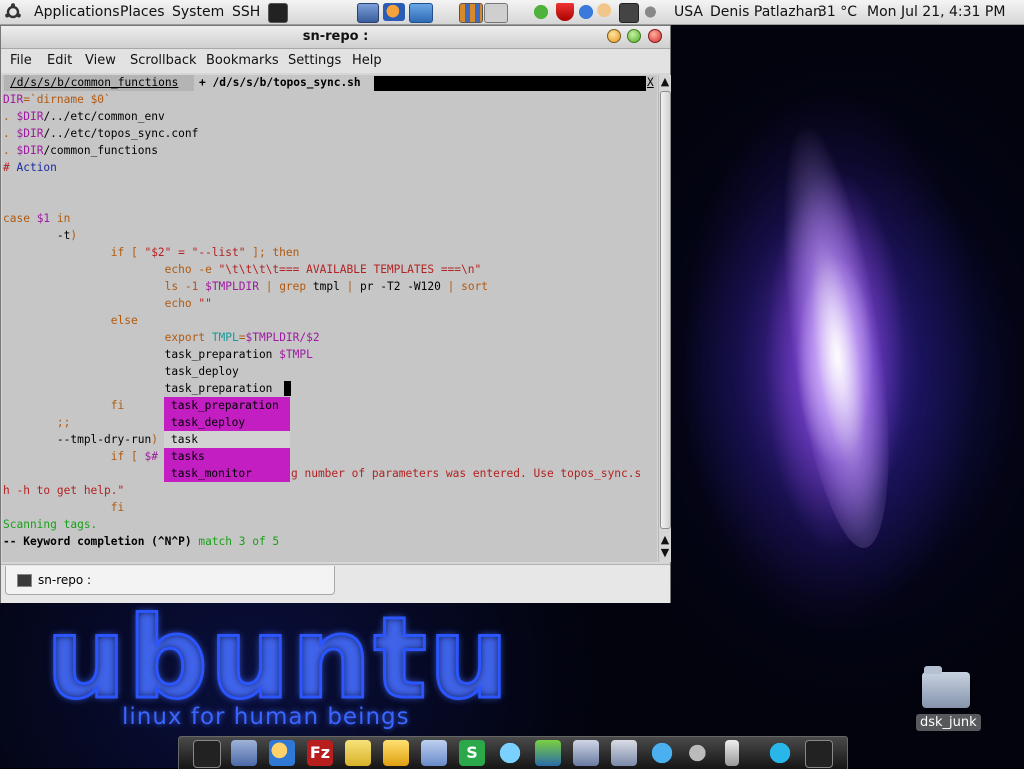  What do you see at coordinates (358, 753) in the screenshot?
I see `notes-icon` at bounding box center [358, 753].